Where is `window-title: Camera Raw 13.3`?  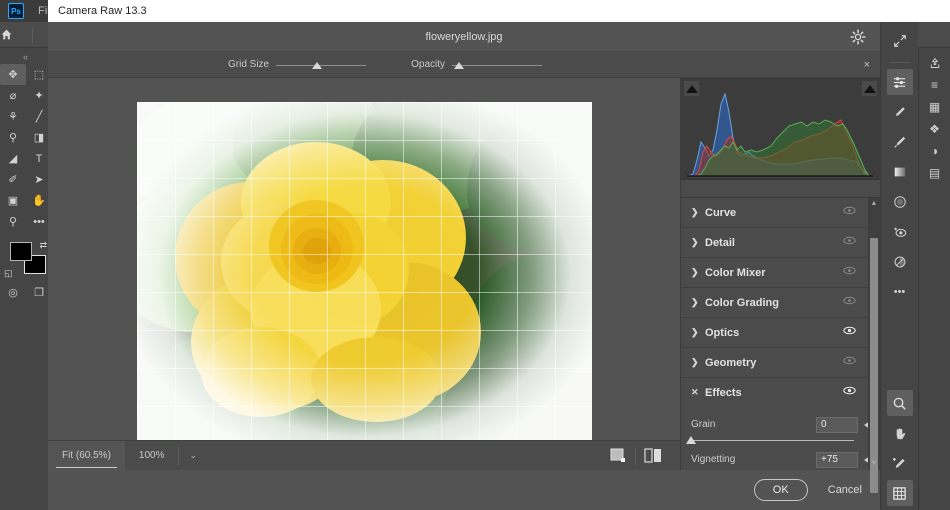
window-title: Camera Raw 13.3 is located at coordinates (102, 11).